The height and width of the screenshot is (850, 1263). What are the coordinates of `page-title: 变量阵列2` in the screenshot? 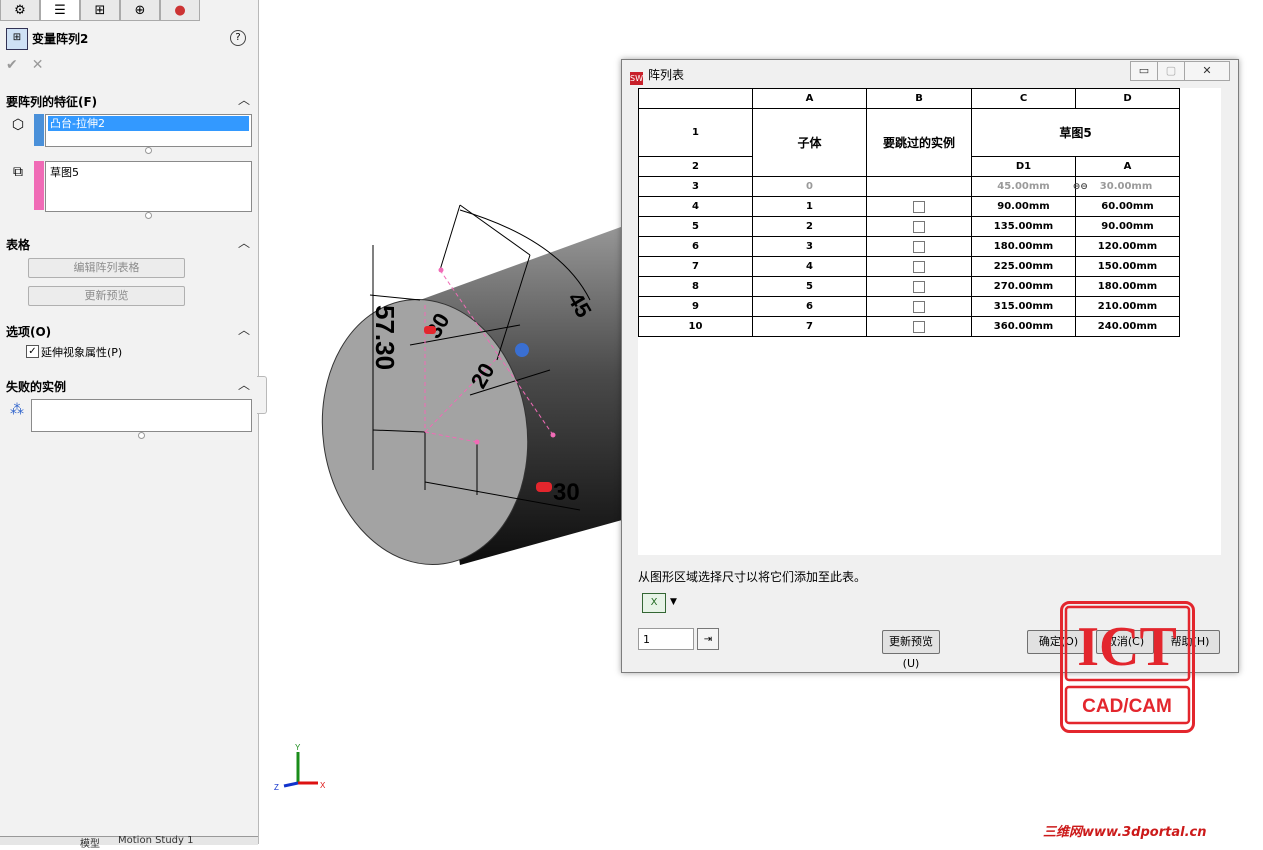 It's located at (60, 39).